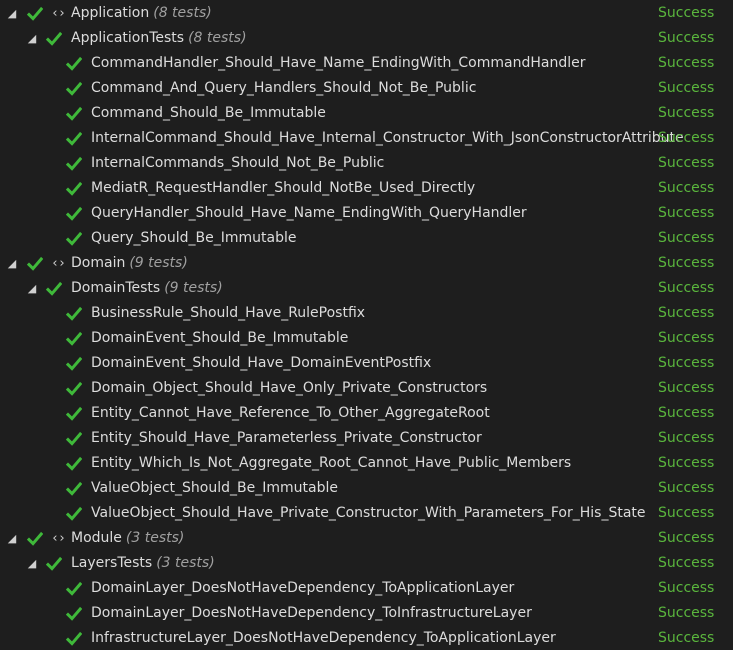 The image size is (733, 650). Describe the element at coordinates (158, 263) in the screenshot. I see `test-count: (9 tests)` at that location.